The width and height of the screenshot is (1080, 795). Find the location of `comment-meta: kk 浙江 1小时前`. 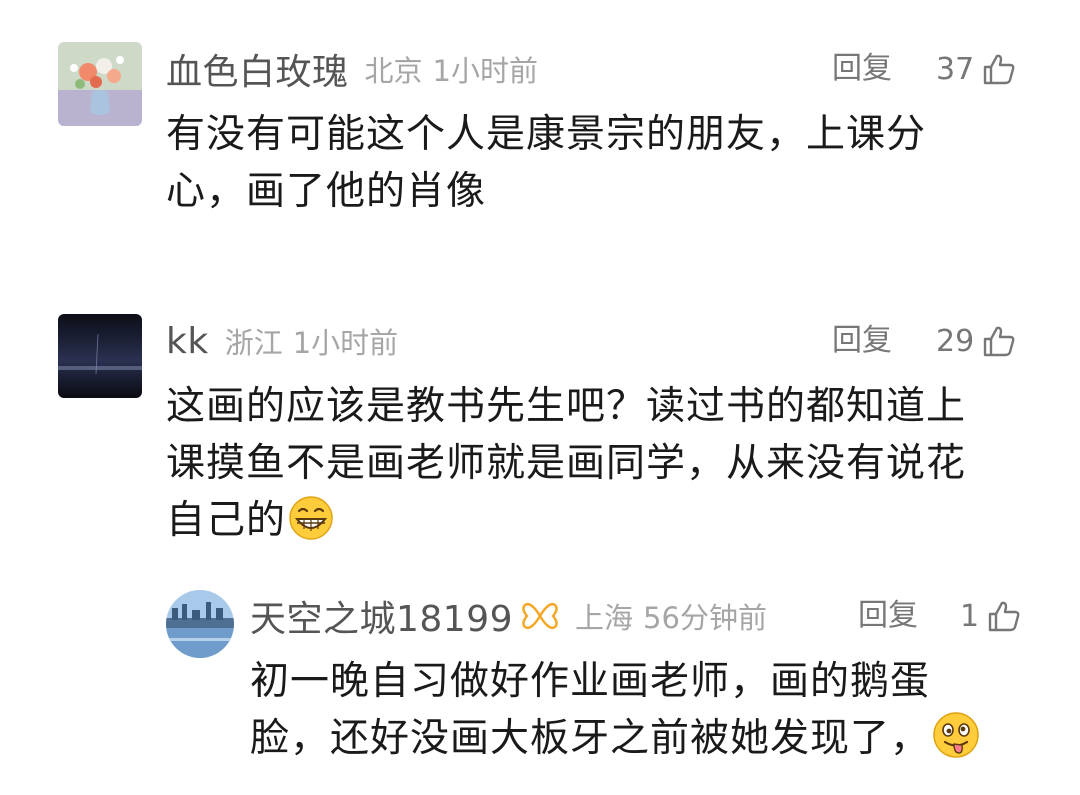

comment-meta: kk 浙江 1小时前 is located at coordinates (282, 341).